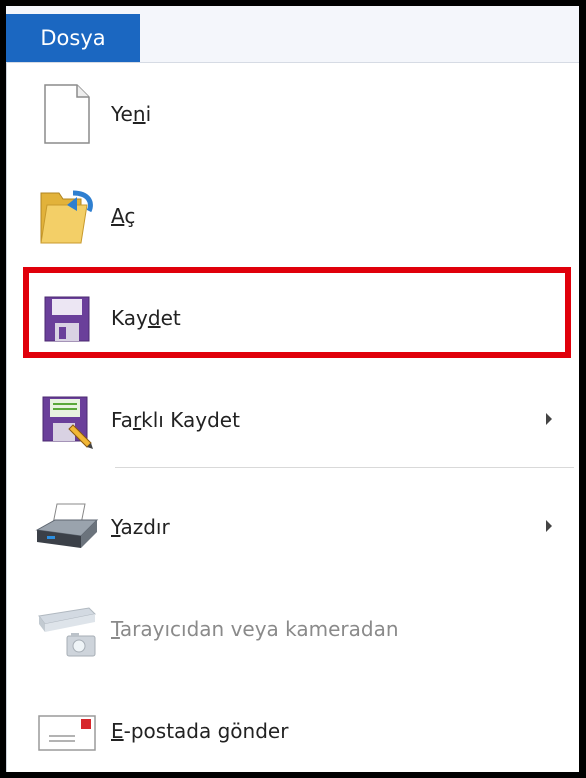 The image size is (586, 778). What do you see at coordinates (67, 525) in the screenshot?
I see `printer-icon` at bounding box center [67, 525].